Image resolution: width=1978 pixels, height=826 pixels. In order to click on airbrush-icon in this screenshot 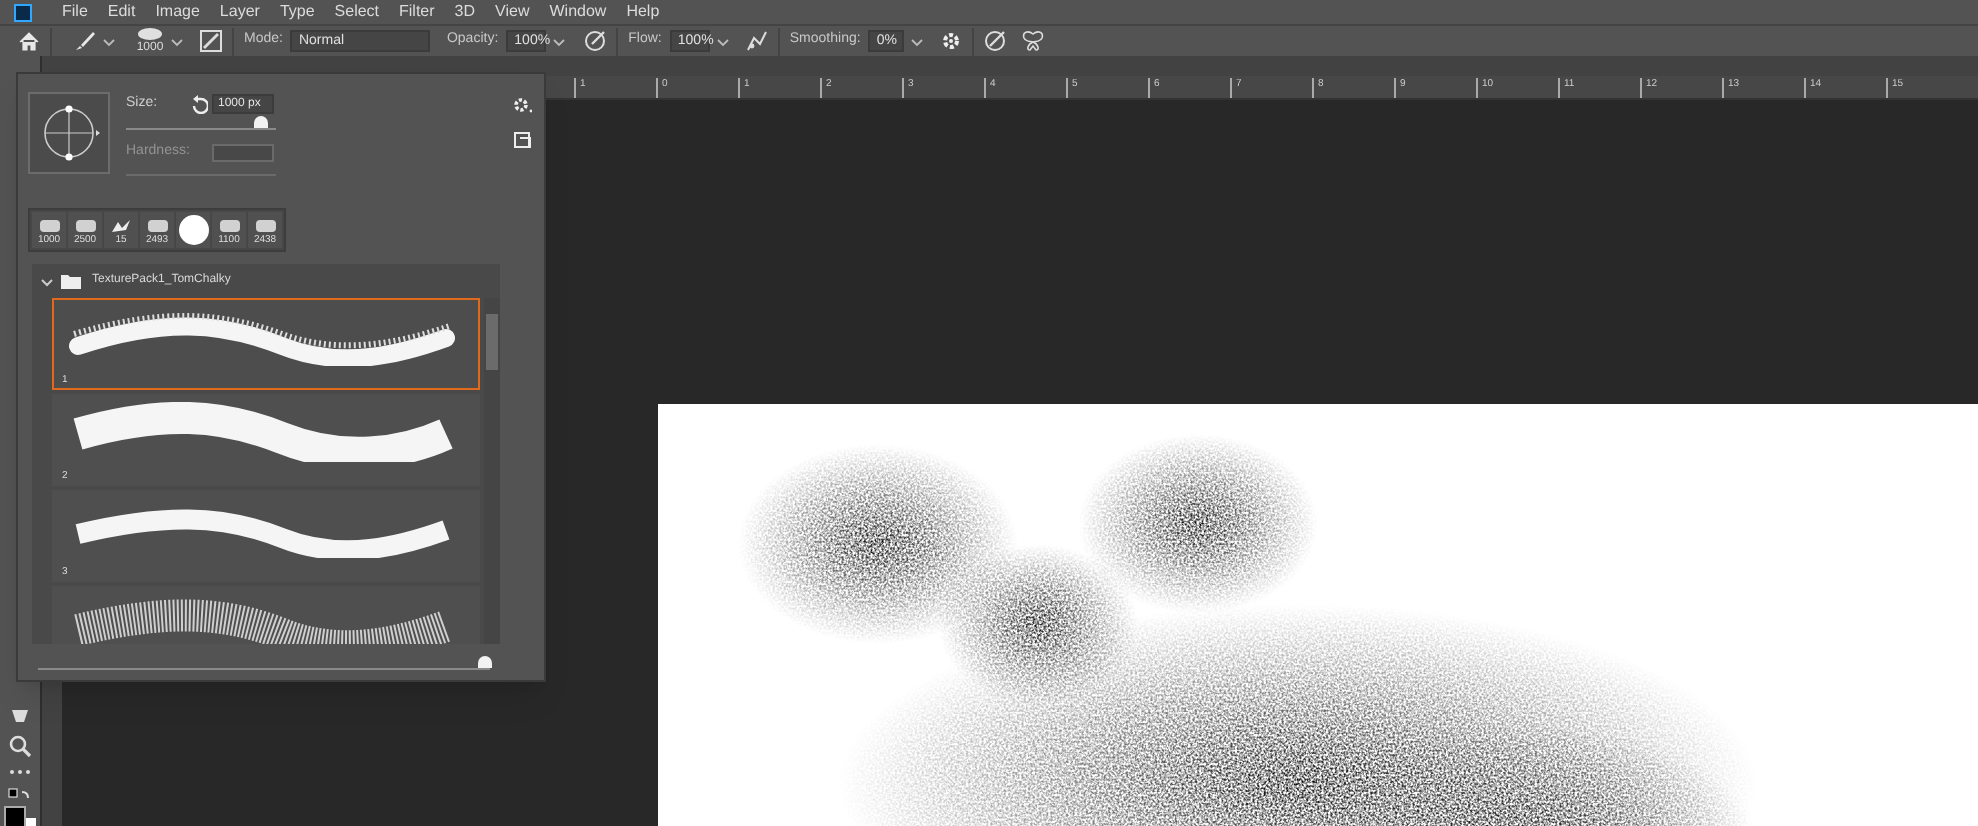, I will do `click(756, 41)`.